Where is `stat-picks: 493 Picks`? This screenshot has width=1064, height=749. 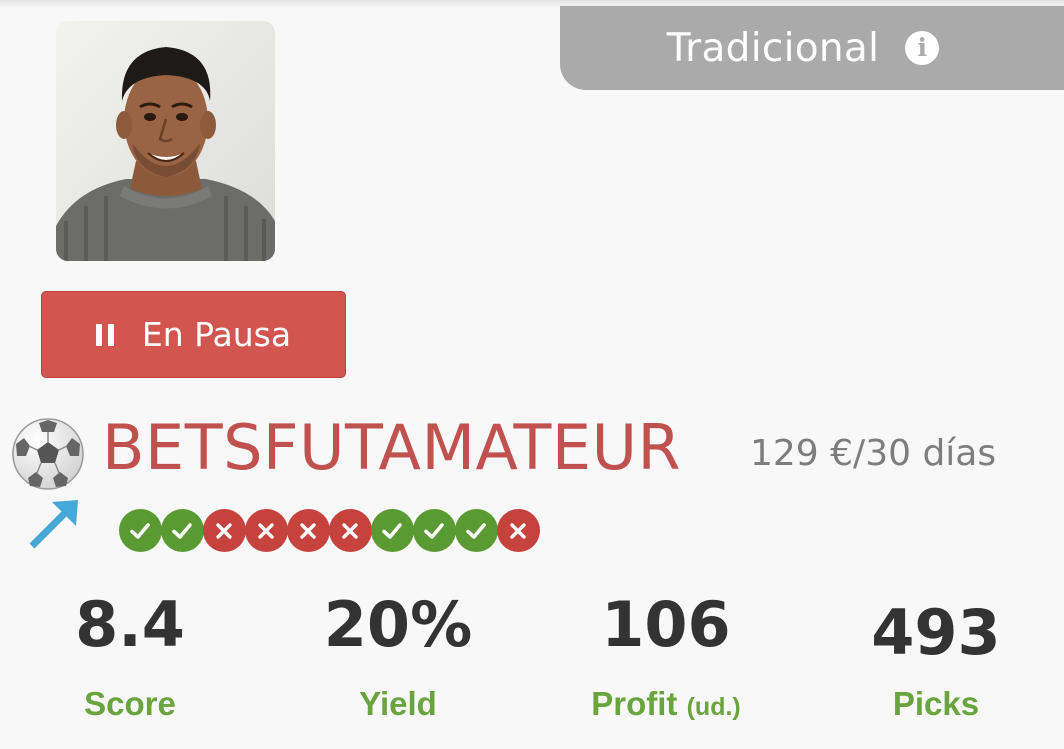
stat-picks: 493 Picks is located at coordinates (936, 653).